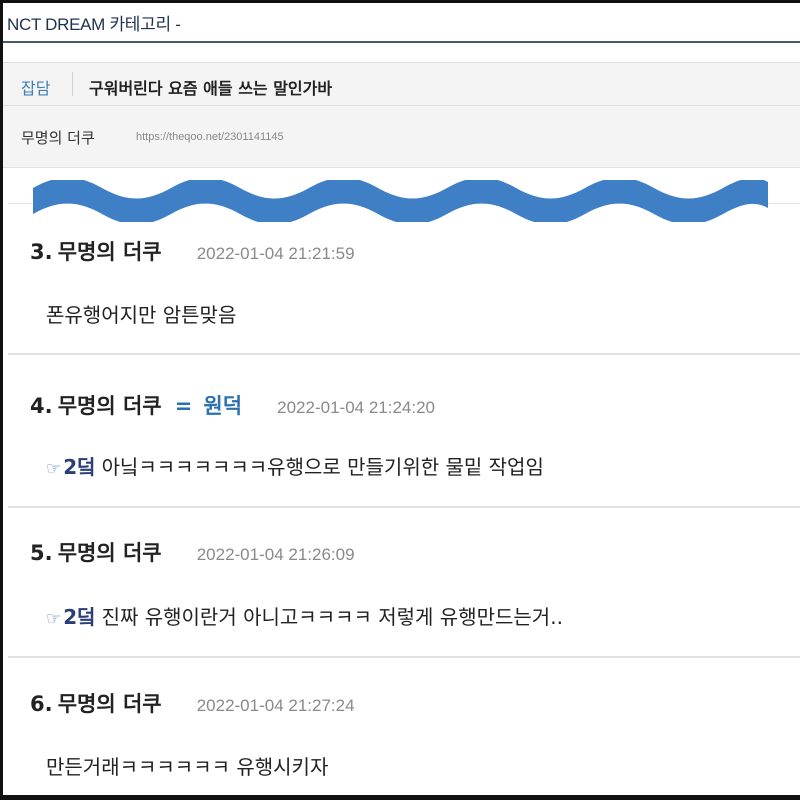  What do you see at coordinates (192, 552) in the screenshot?
I see `comment-header: 5. 무명의 더쿠 2022-01-04 21:26:09` at bounding box center [192, 552].